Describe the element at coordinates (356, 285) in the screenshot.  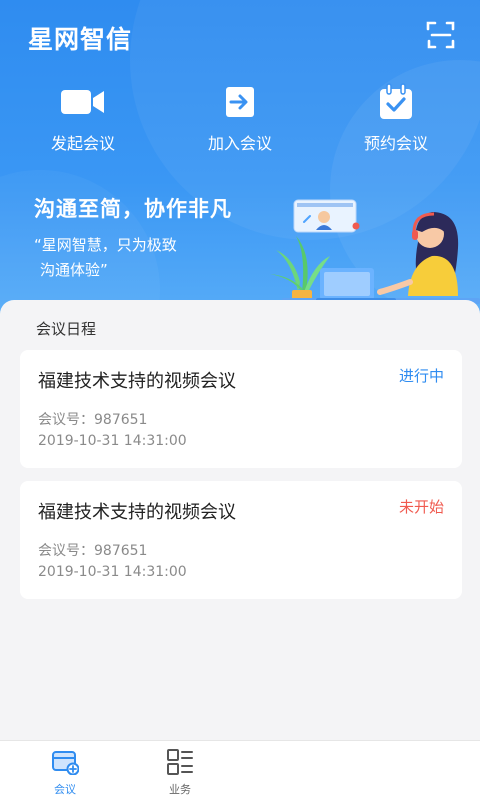
I see `laptop-illustration` at that location.